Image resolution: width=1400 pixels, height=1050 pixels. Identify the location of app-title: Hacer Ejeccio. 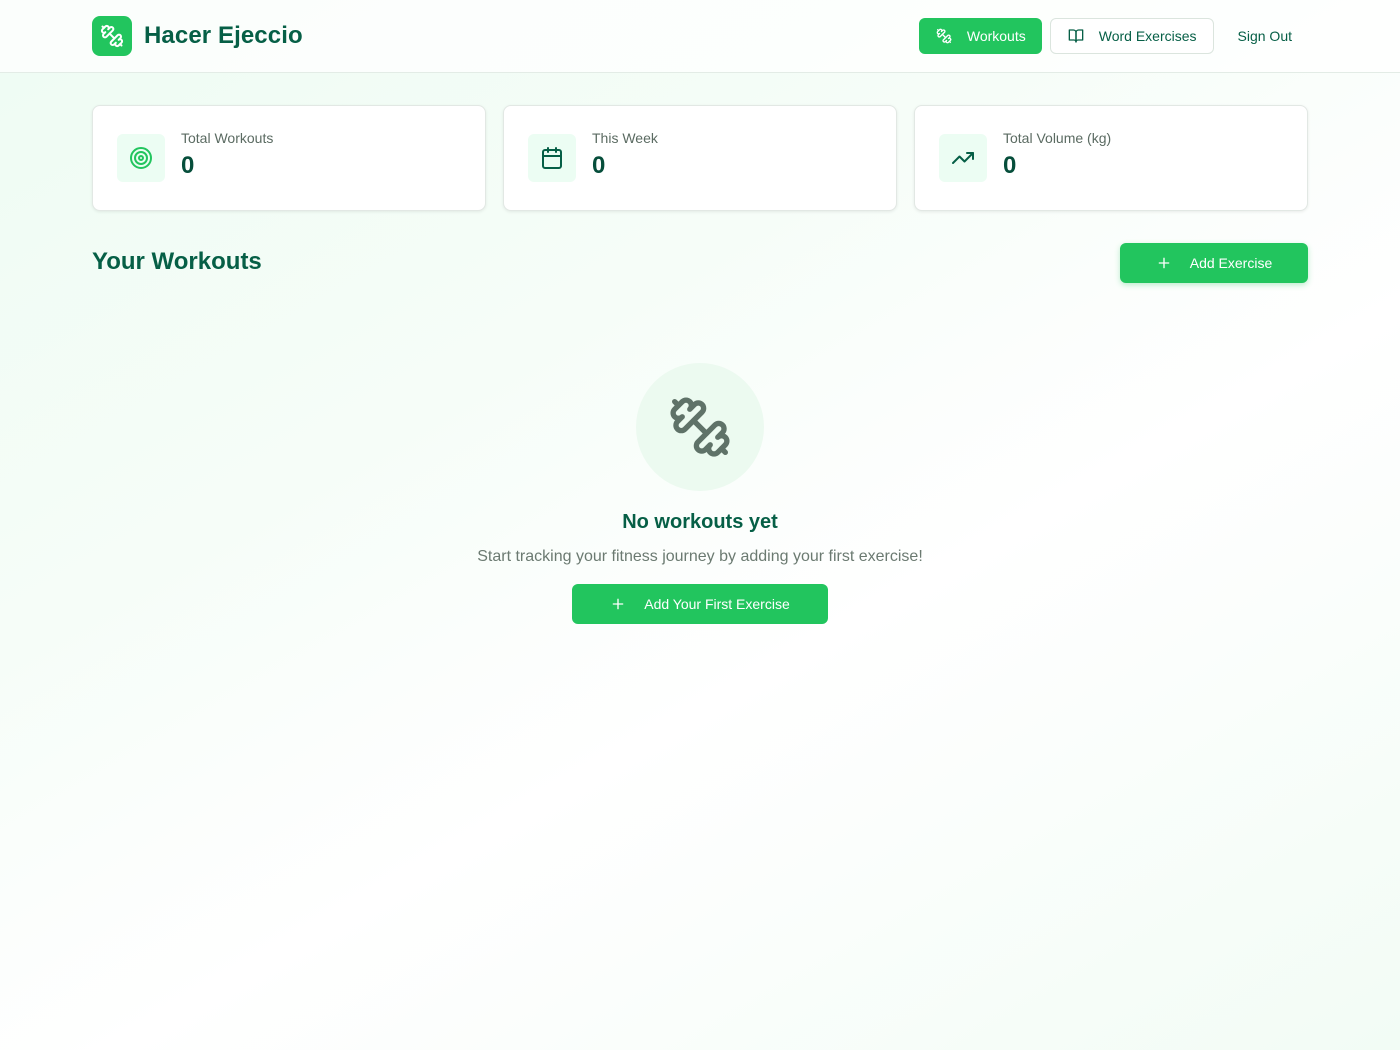
(223, 35).